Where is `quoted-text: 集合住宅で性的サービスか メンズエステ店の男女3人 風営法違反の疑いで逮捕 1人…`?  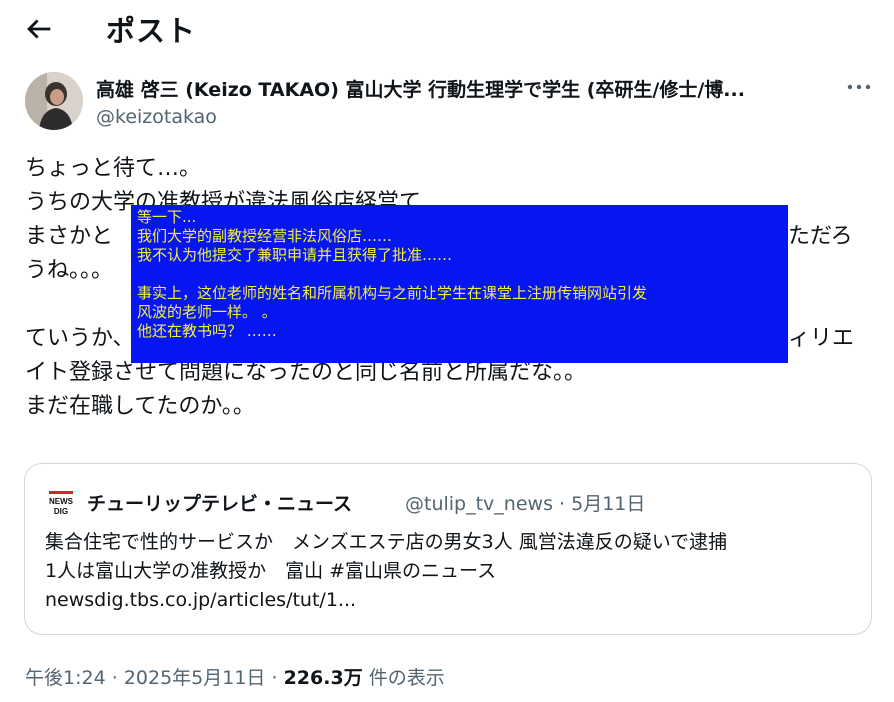 quoted-text: 集合住宅で性的サービスか メンズエステ店の男女3人 風営法違反の疑いで逮捕 1人… is located at coordinates (450, 571).